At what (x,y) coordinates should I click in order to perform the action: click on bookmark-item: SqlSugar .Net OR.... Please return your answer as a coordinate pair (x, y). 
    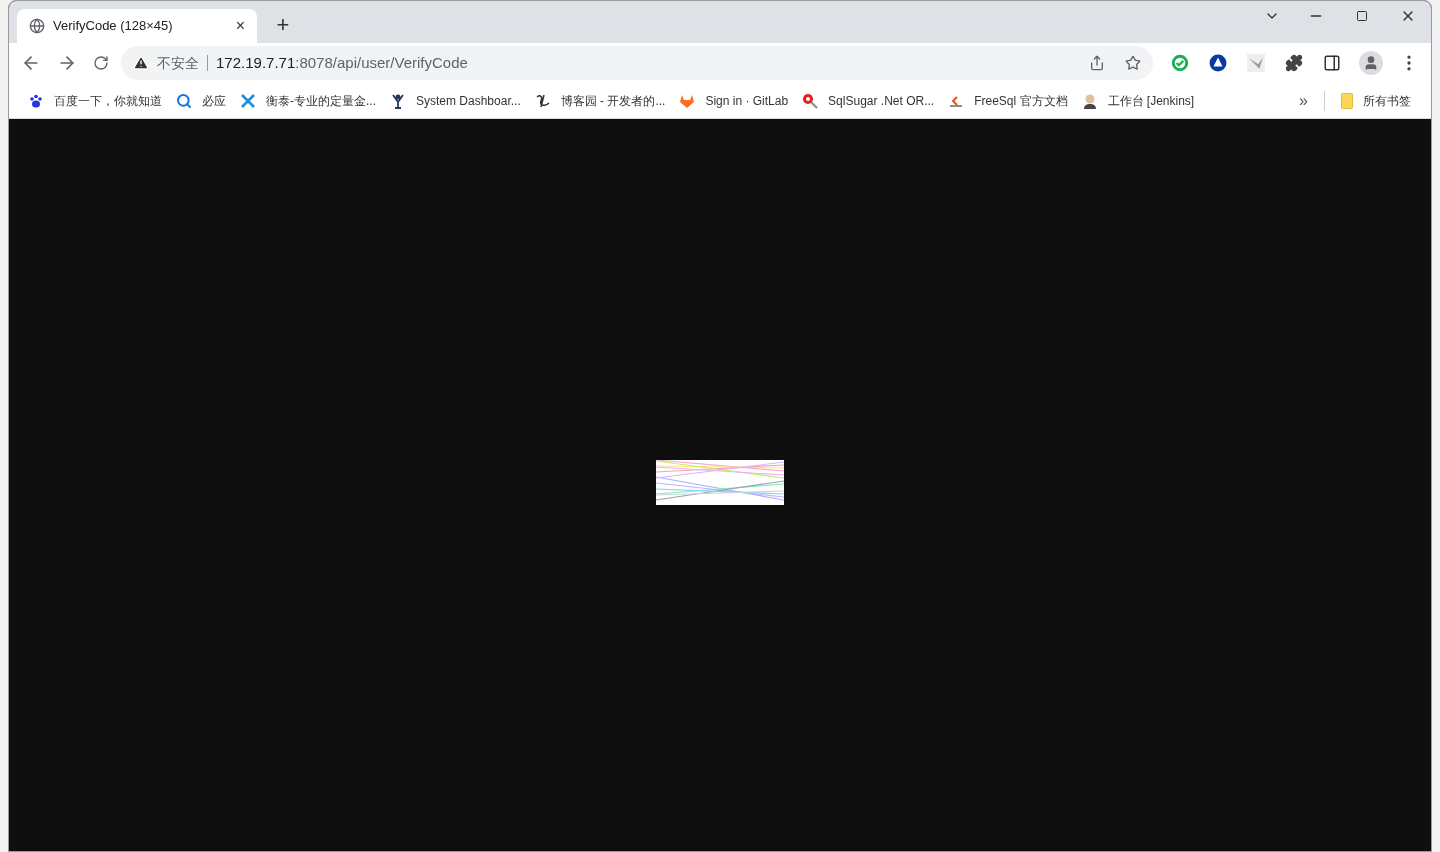
    Looking at the image, I should click on (868, 100).